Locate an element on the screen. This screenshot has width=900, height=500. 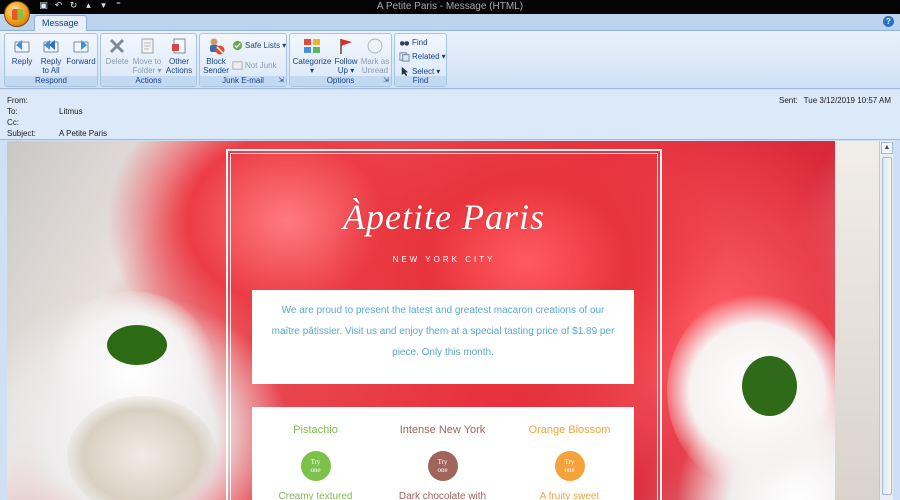
flavor-description: A fruity sweet is located at coordinates (569, 495).